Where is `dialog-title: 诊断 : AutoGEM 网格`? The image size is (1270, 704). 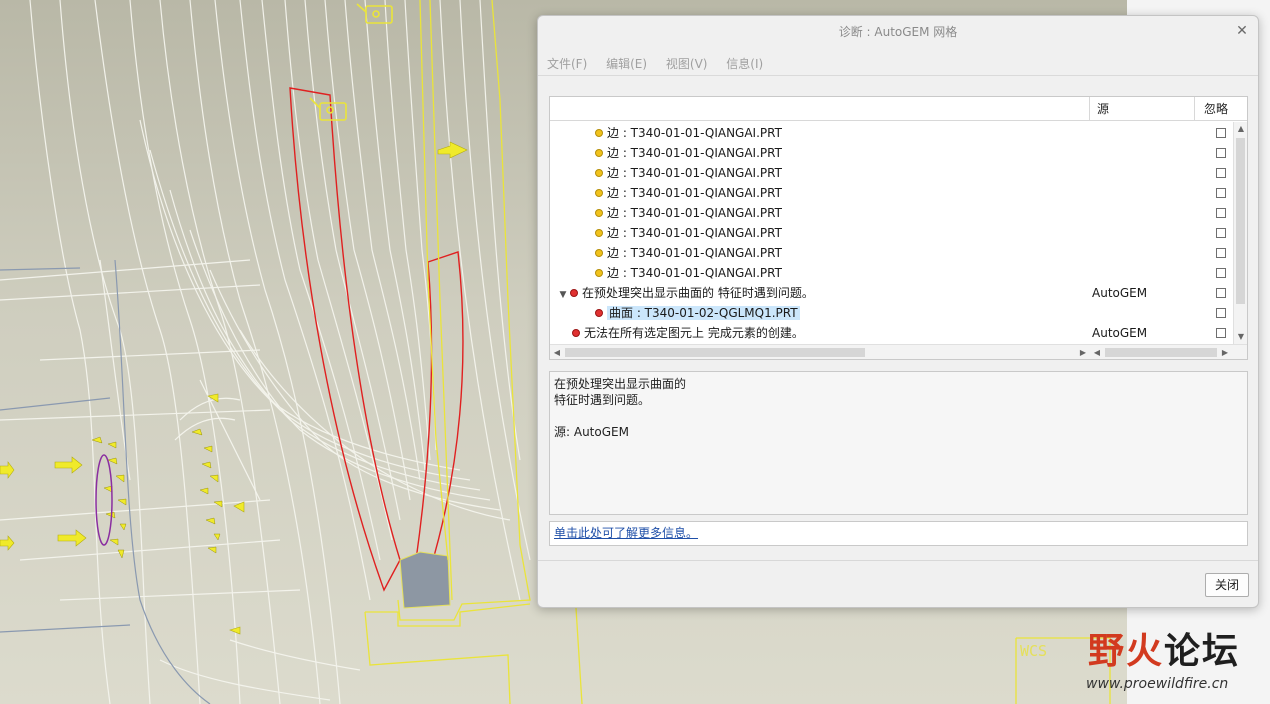
dialog-title: 诊断 : AutoGEM 网格 is located at coordinates (898, 32).